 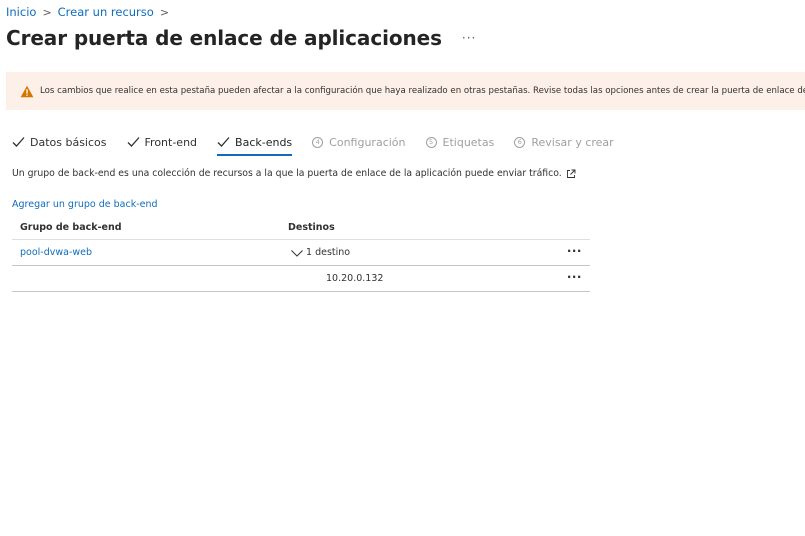 What do you see at coordinates (85, 204) in the screenshot?
I see `add-backend-pool-link: Agregar un grupo de back-end` at bounding box center [85, 204].